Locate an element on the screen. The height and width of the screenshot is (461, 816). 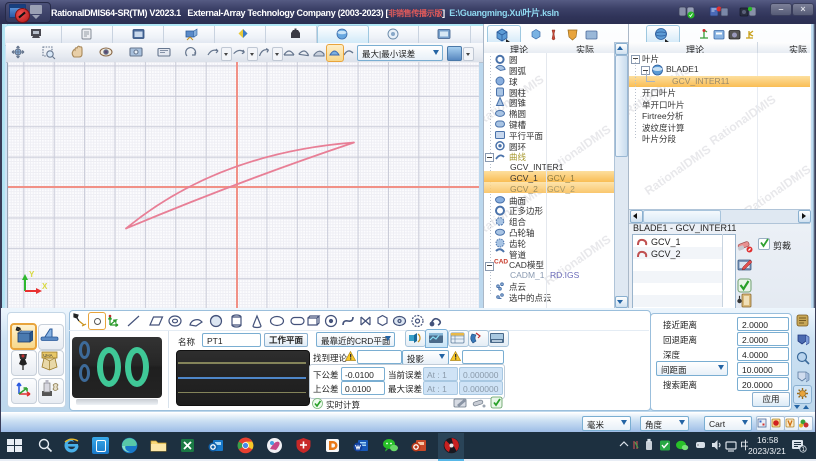
svg-text: UHA is located at coordinates (48, 355).